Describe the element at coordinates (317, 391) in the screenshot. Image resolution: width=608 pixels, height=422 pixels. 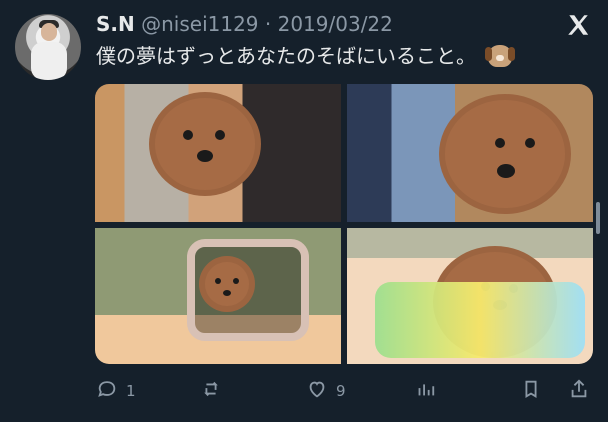
I see `heart-icon` at that location.